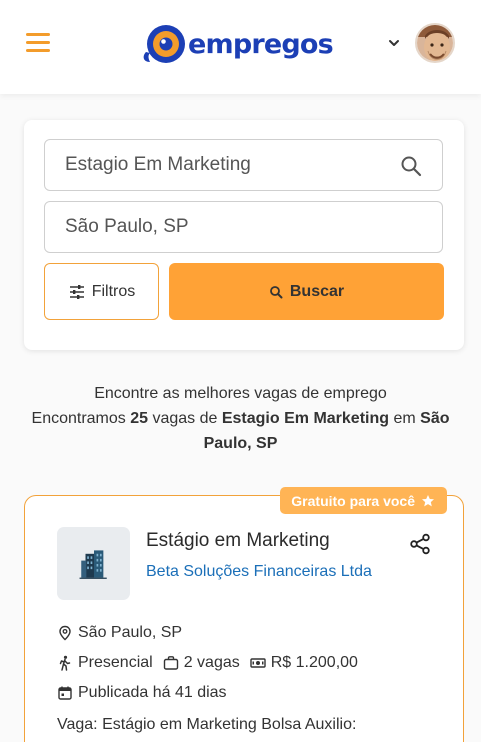  I want to click on sliders-icon, so click(76, 291).